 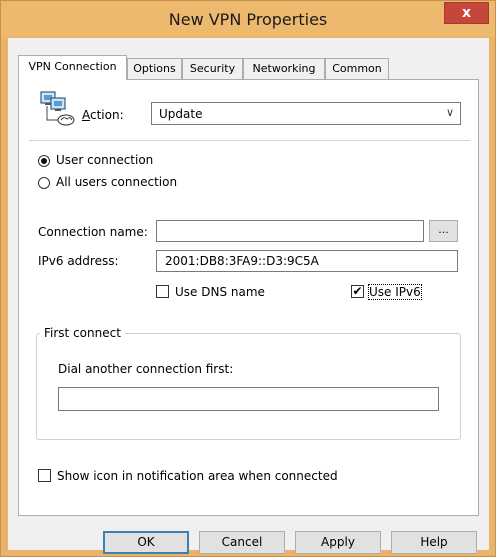 I want to click on title-bar: New VPN Properties x, so click(x=248, y=19).